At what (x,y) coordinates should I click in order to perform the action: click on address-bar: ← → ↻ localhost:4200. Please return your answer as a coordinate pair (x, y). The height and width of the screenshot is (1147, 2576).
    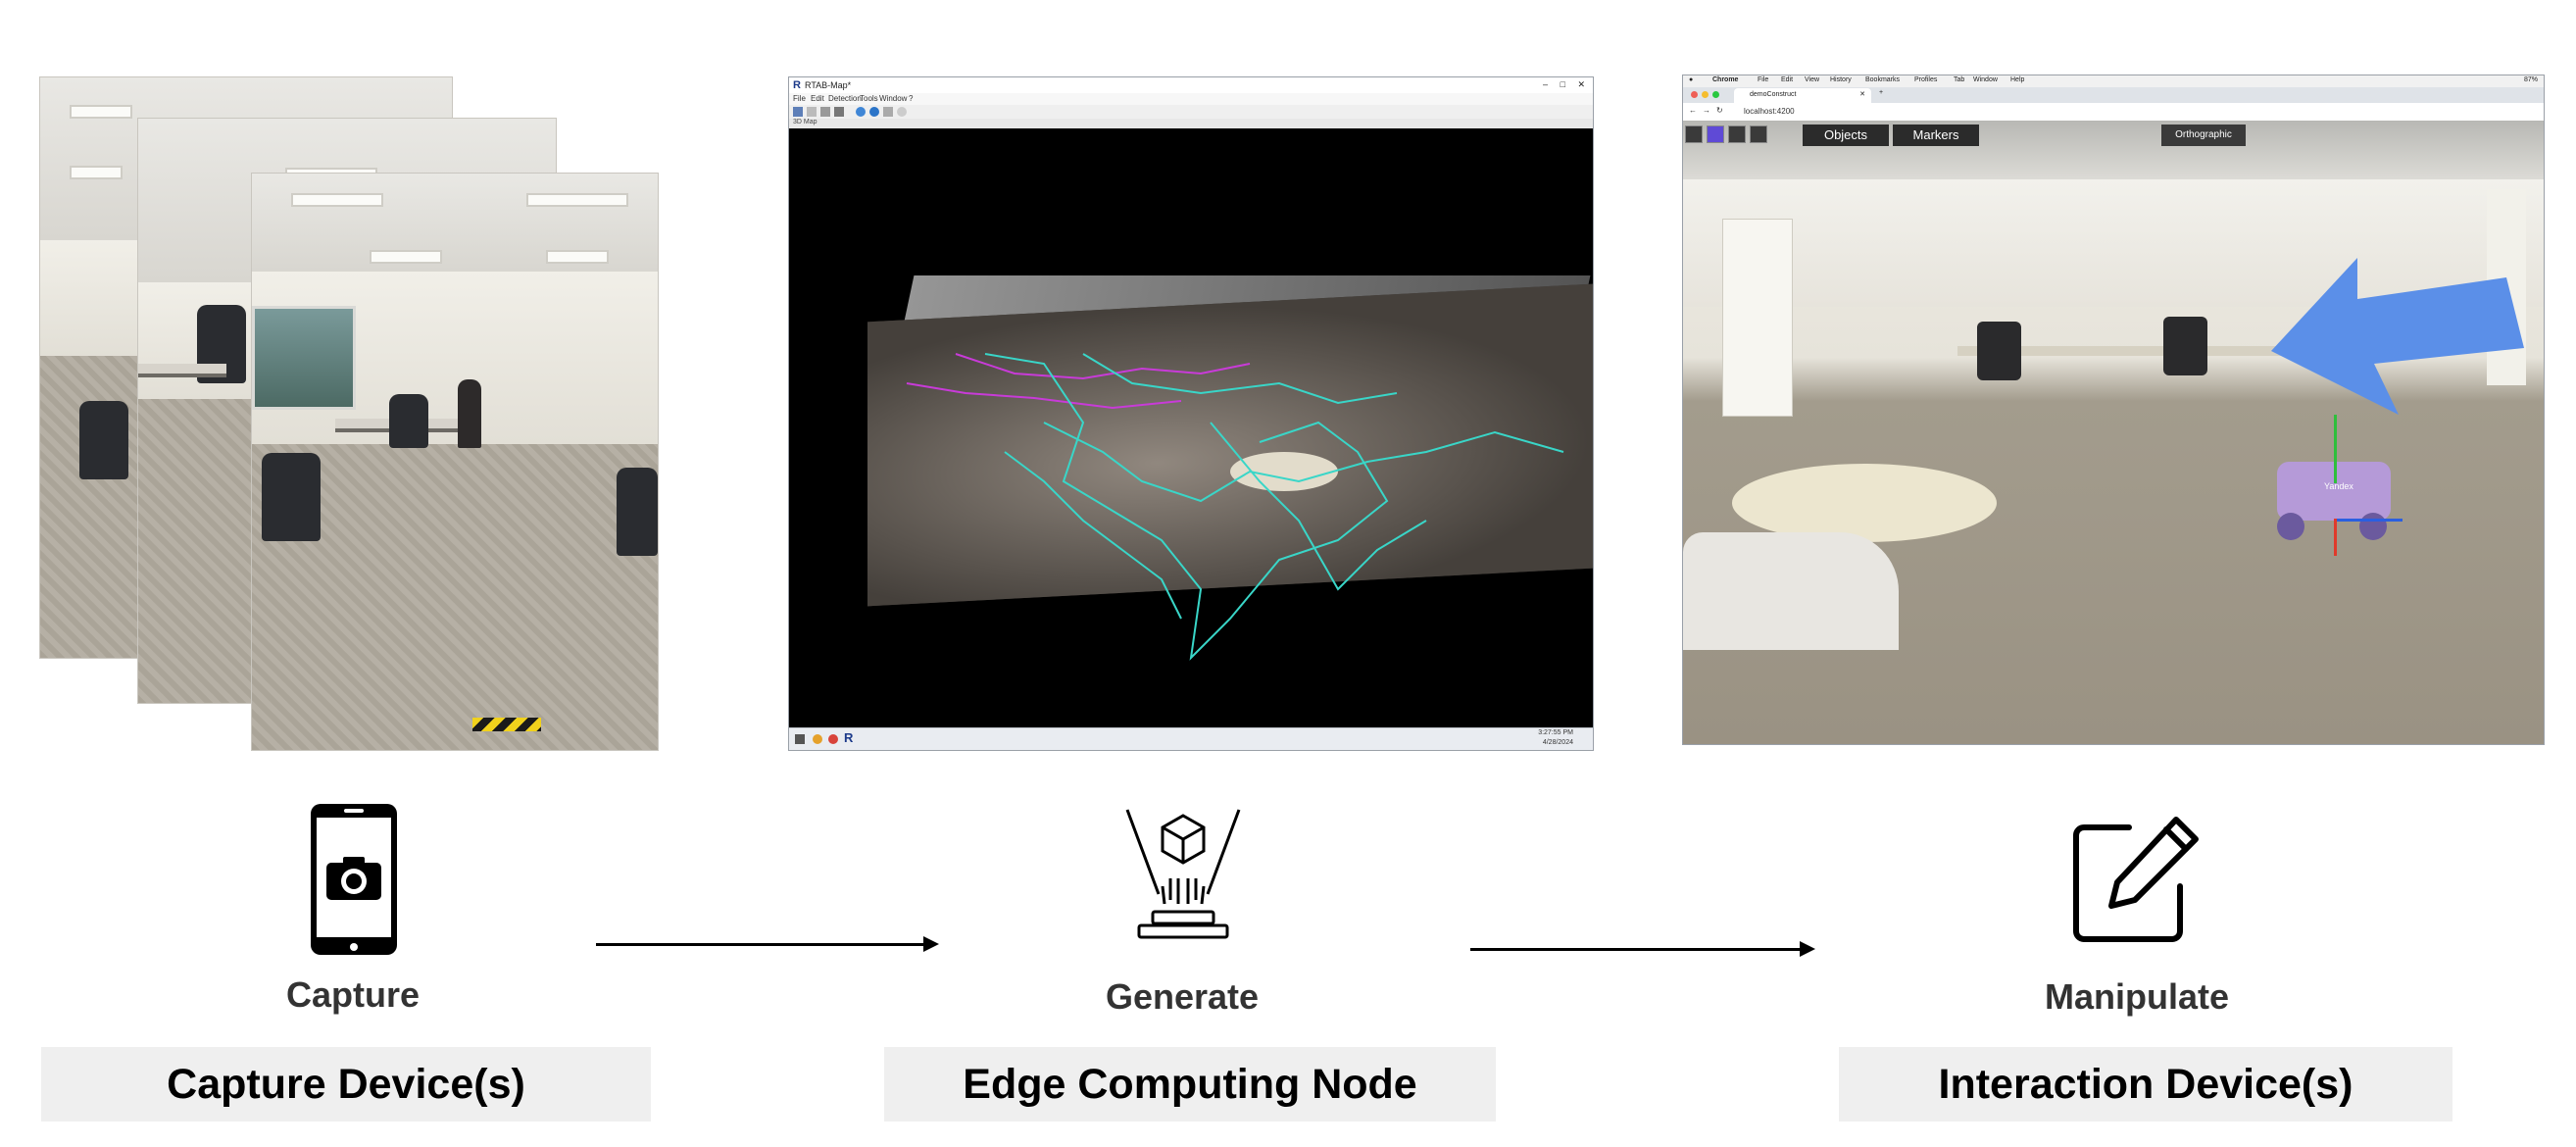
    Looking at the image, I should click on (2113, 112).